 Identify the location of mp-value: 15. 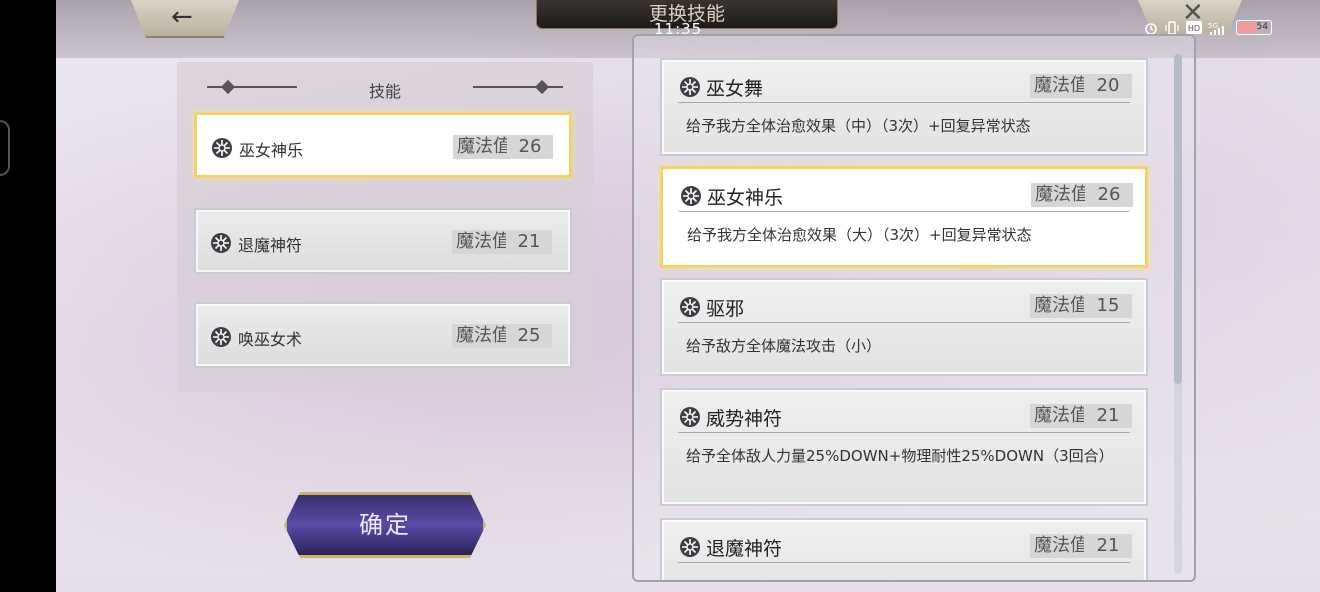
(1108, 306).